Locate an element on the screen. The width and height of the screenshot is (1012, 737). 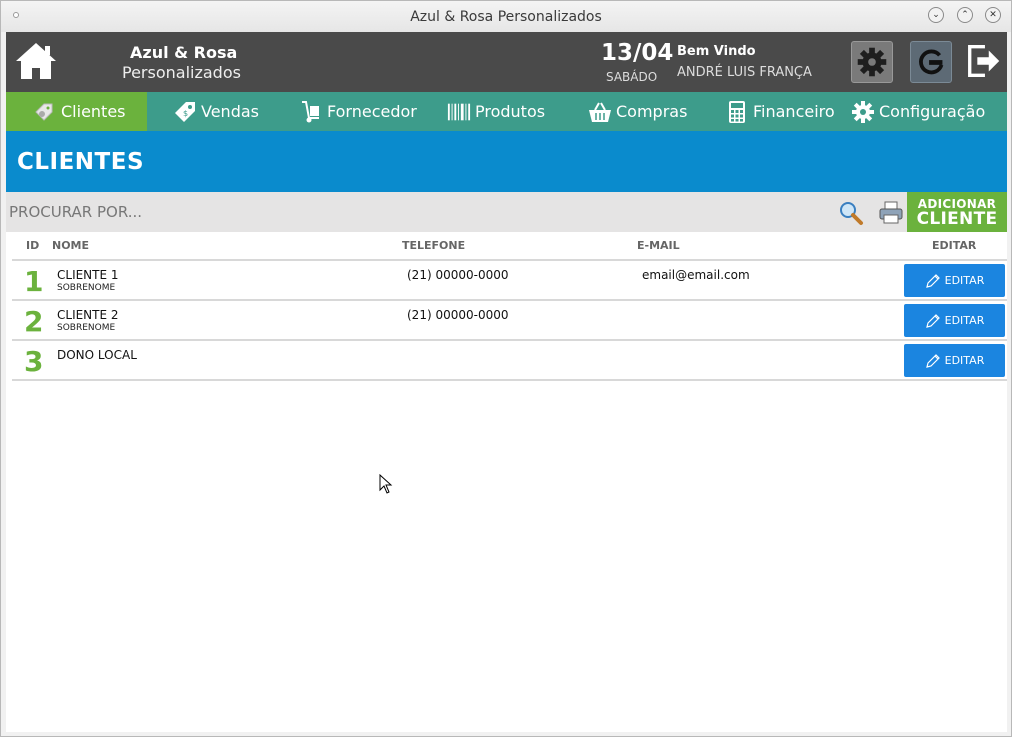
column-name: NOME is located at coordinates (71, 245).